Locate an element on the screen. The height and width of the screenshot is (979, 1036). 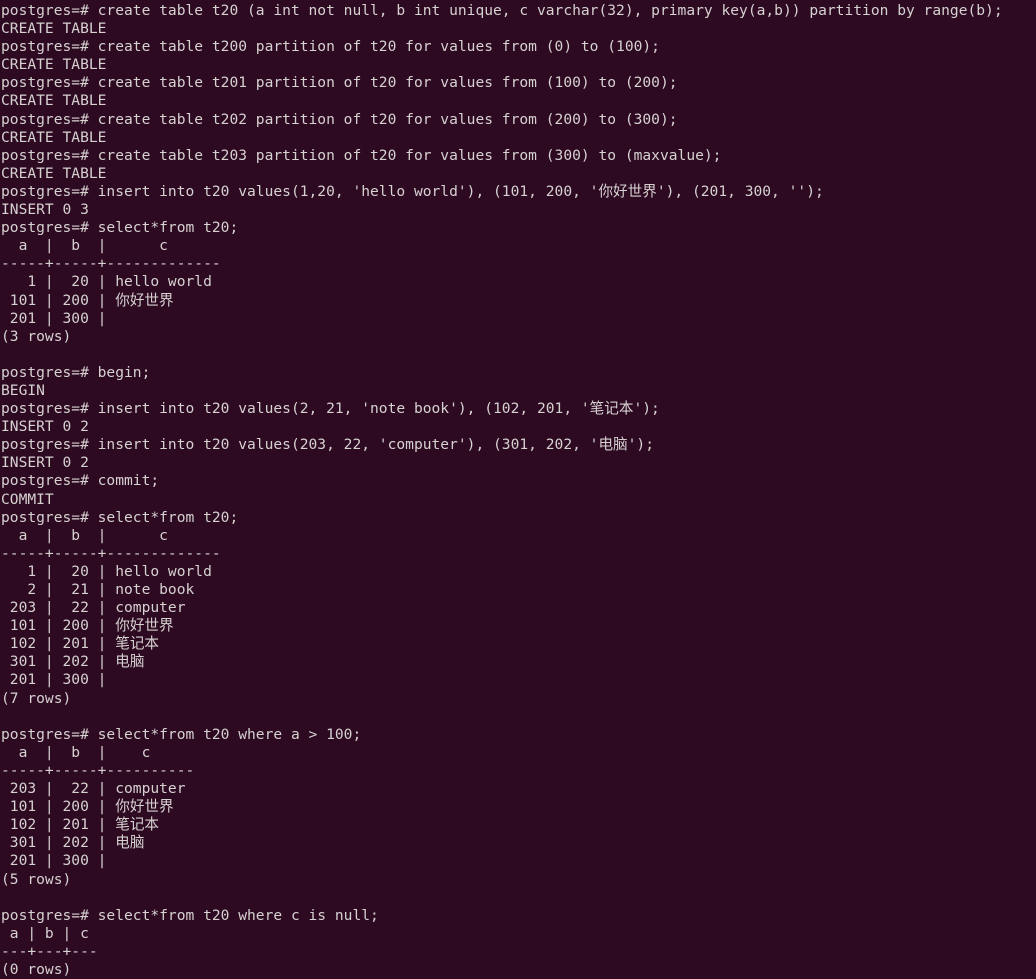
terminal-line: ---+---+--- is located at coordinates (49, 951).